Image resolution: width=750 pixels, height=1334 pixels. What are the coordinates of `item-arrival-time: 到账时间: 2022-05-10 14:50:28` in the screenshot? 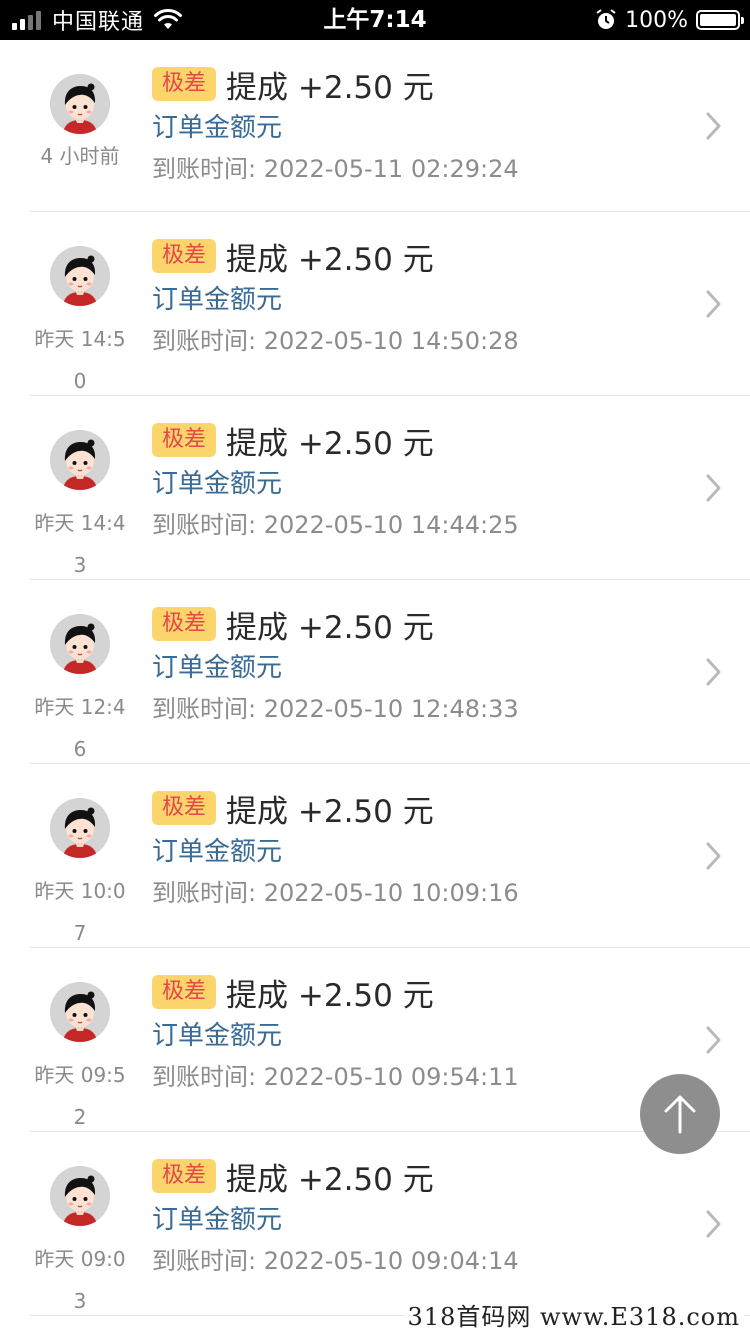 It's located at (335, 341).